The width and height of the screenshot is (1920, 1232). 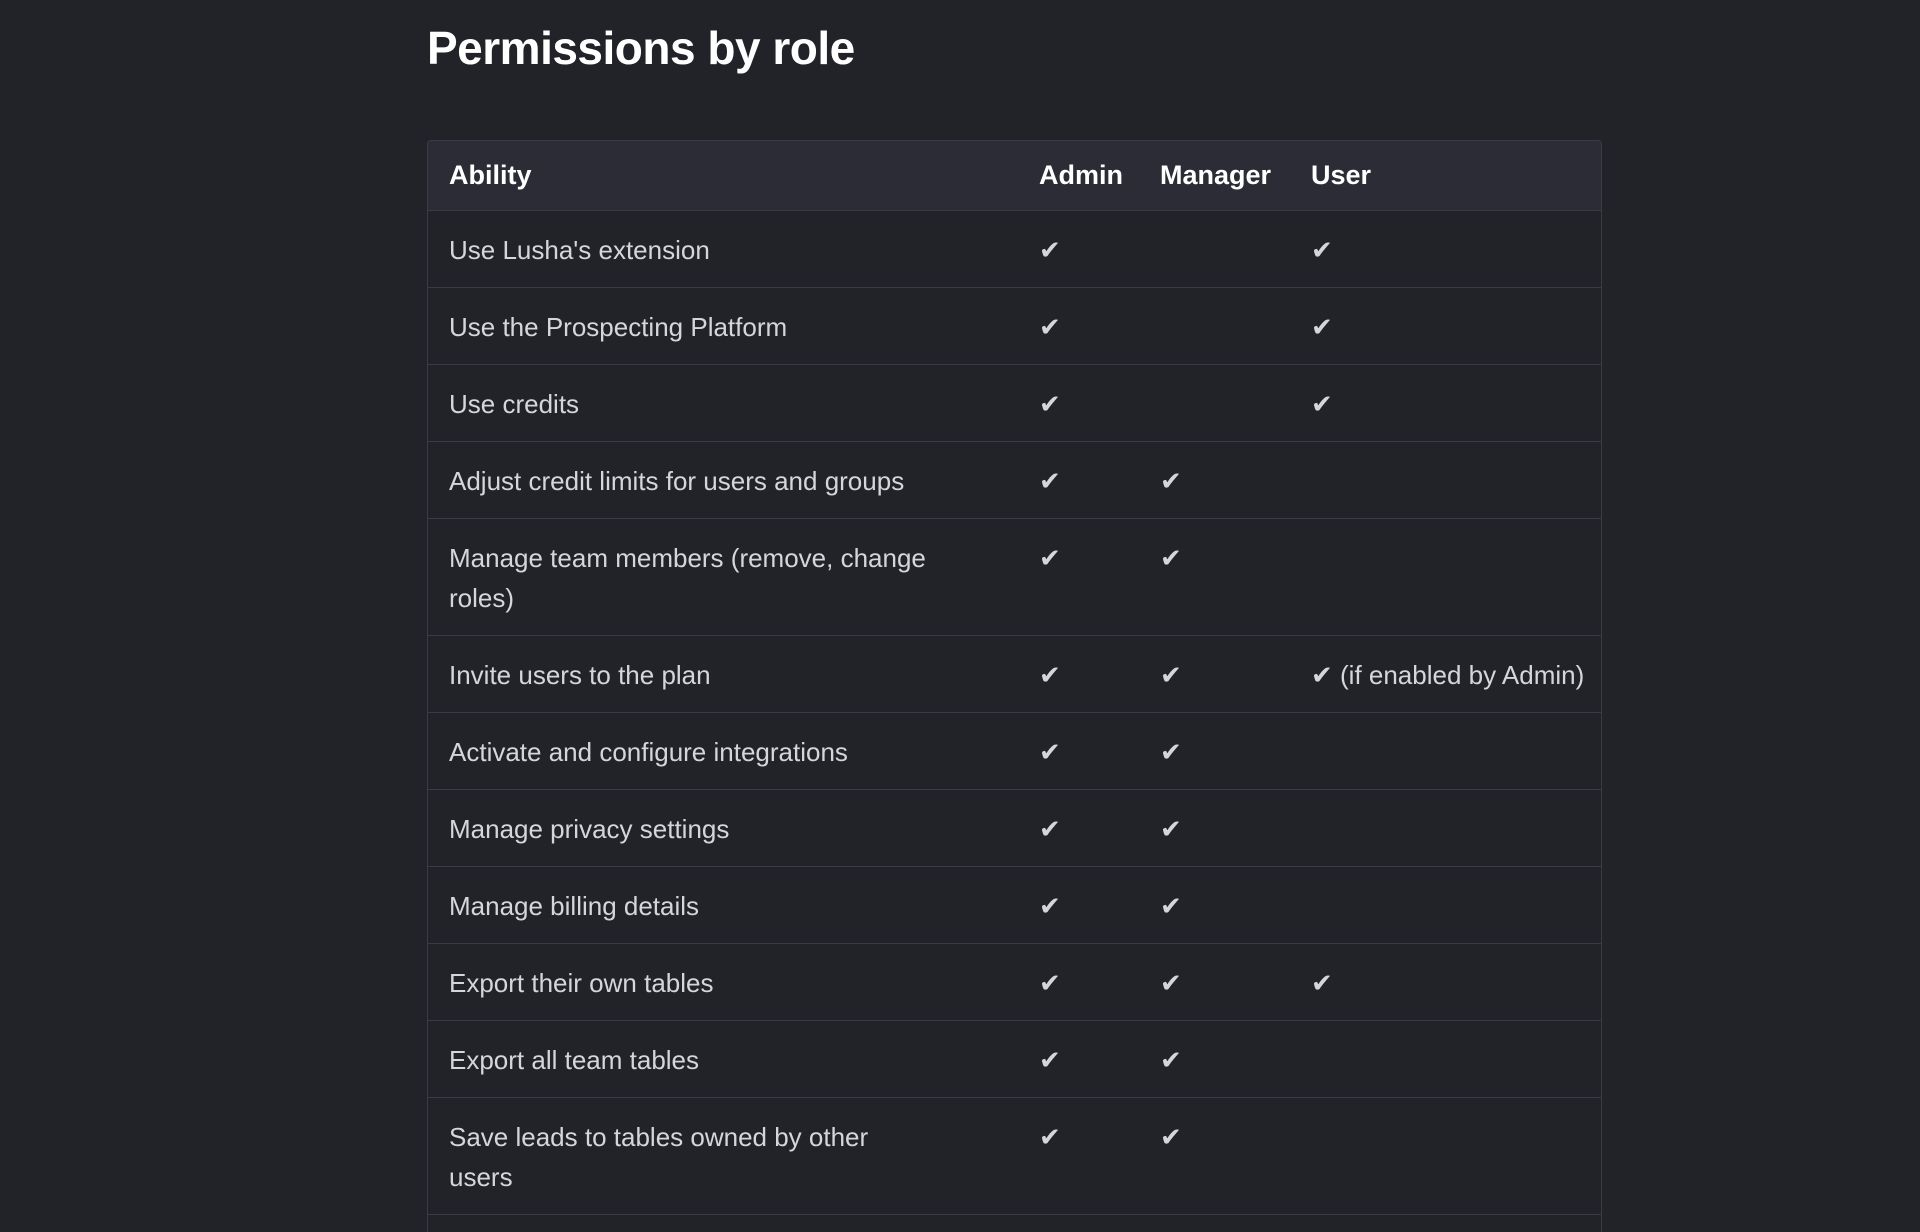 What do you see at coordinates (579, 249) in the screenshot?
I see `ability-cell: Use Lusha's extension` at bounding box center [579, 249].